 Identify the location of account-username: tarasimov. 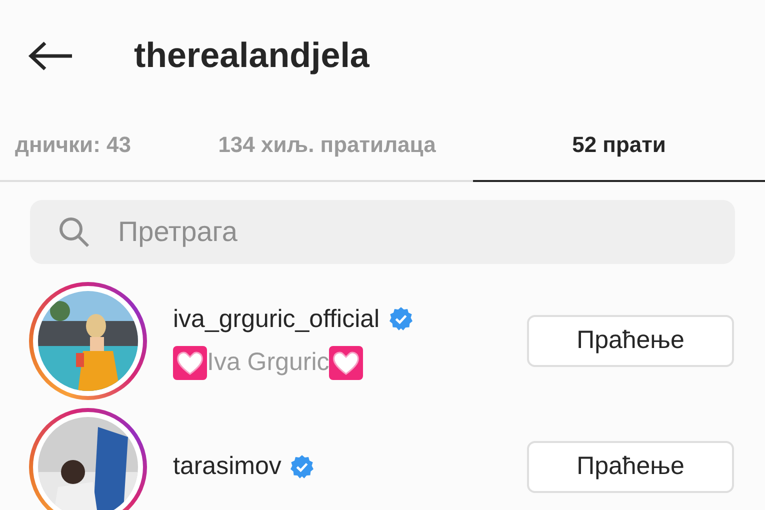
(227, 467).